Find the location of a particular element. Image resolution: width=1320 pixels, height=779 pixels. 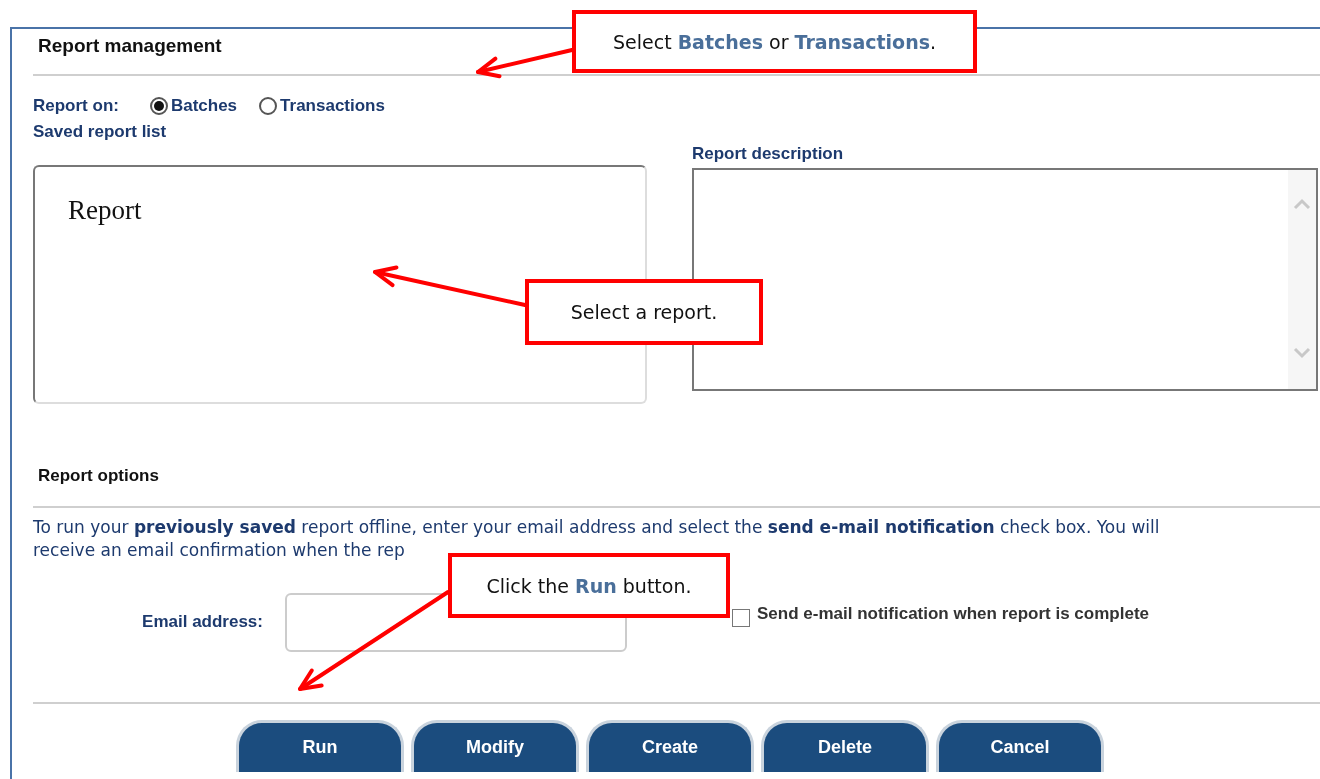

radio-option: Transactions is located at coordinates (322, 106).